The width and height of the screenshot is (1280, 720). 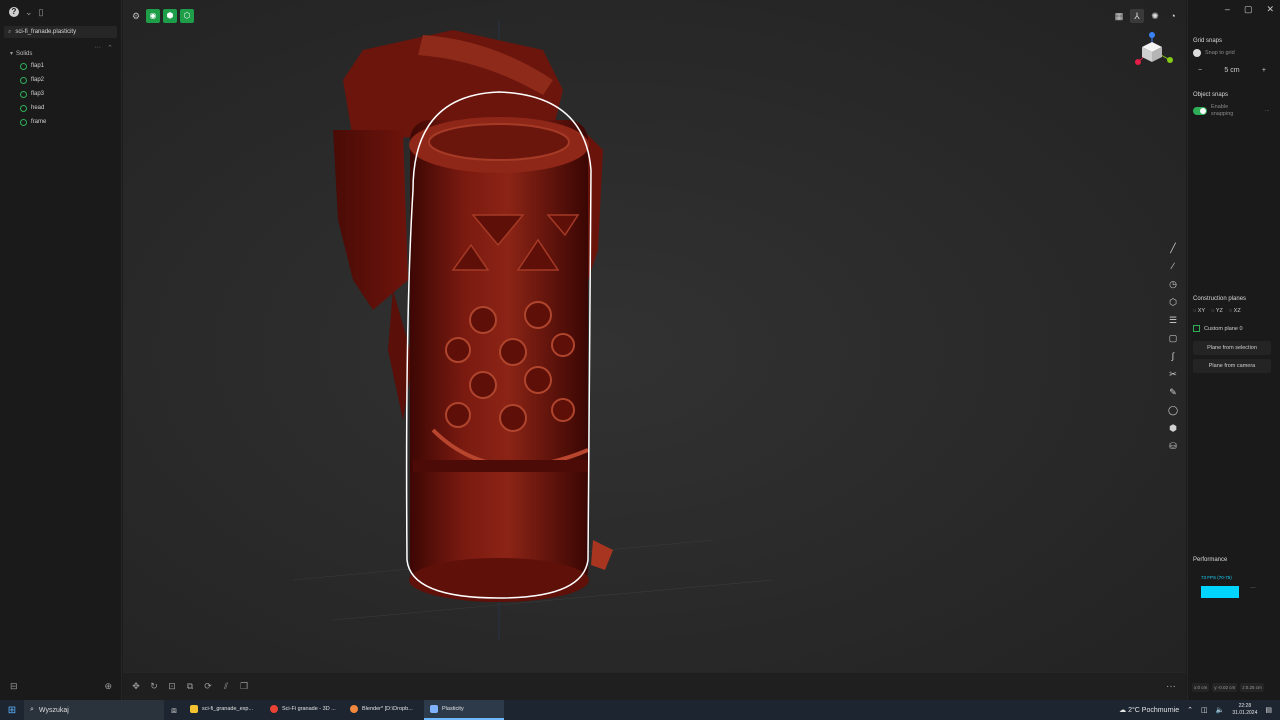 I want to click on circle-icon: ◔, so click(x=1173, y=16).